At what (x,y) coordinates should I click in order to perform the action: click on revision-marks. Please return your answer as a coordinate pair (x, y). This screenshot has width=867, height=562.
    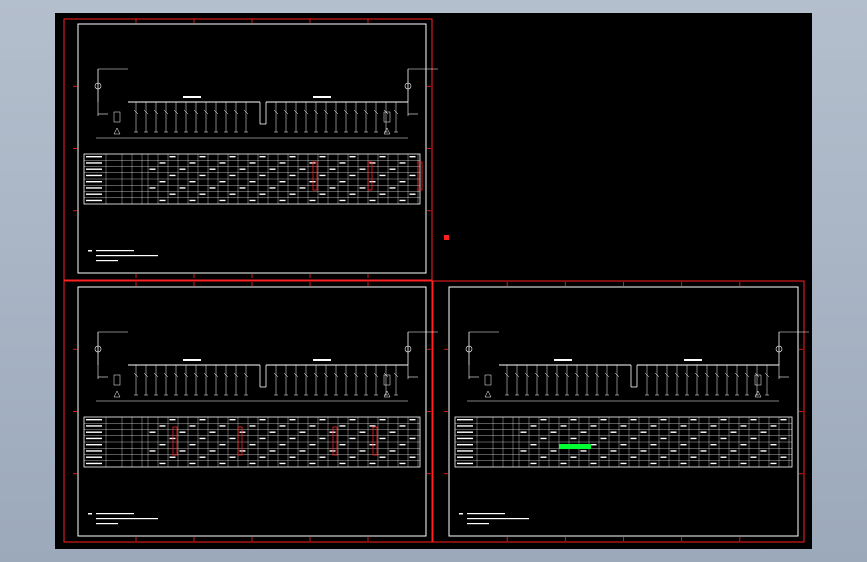
    Looking at the image, I should click on (367, 176).